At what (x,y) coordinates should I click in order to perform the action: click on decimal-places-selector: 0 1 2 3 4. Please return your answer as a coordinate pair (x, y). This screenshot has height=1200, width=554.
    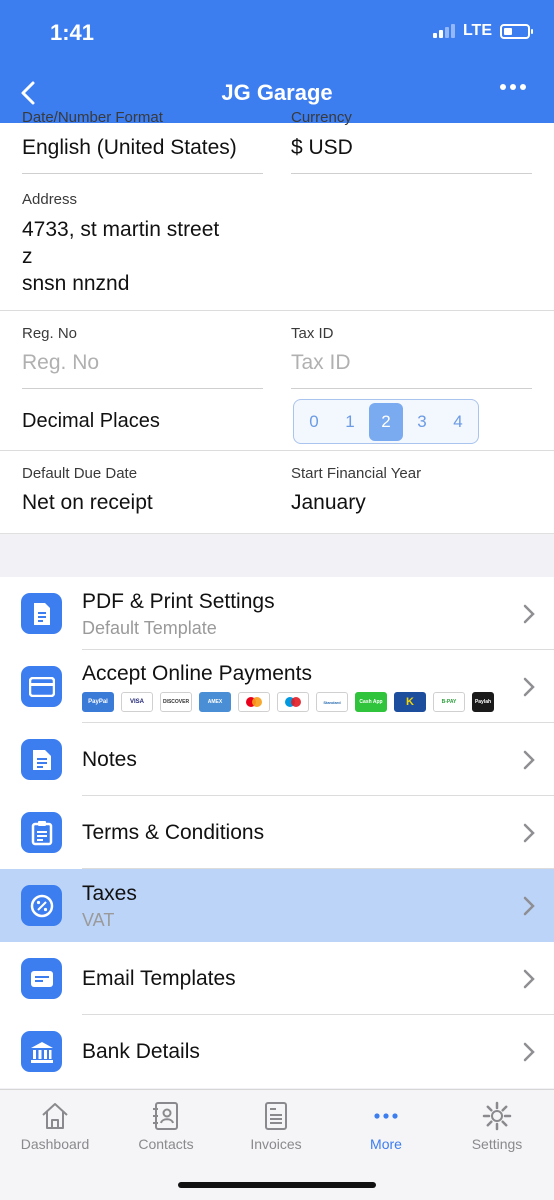
    Looking at the image, I should click on (386, 421).